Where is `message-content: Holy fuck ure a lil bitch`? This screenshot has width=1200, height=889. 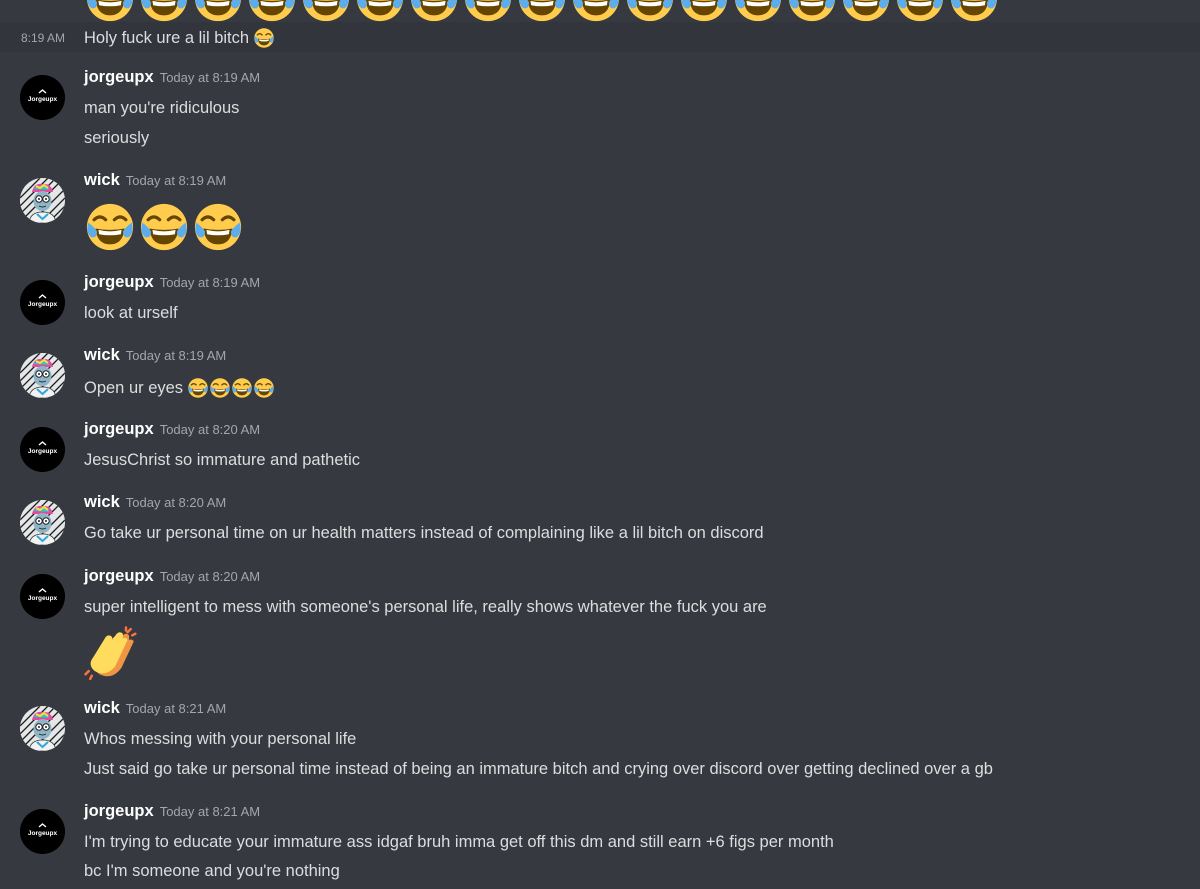
message-content: Holy fuck ure a lil bitch is located at coordinates (179, 38).